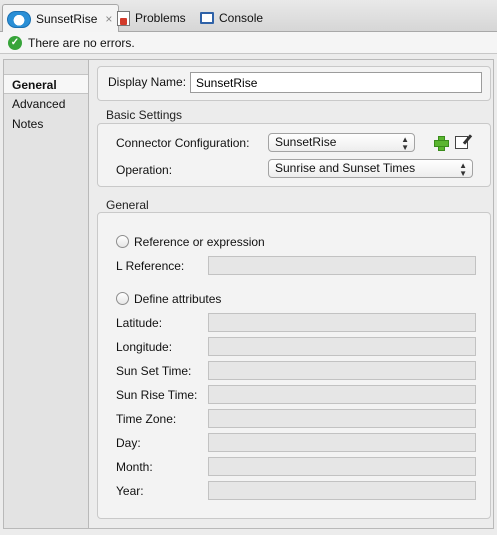 Image resolution: width=497 pixels, height=535 pixels. What do you see at coordinates (342, 442) in the screenshot?
I see `day-field` at bounding box center [342, 442].